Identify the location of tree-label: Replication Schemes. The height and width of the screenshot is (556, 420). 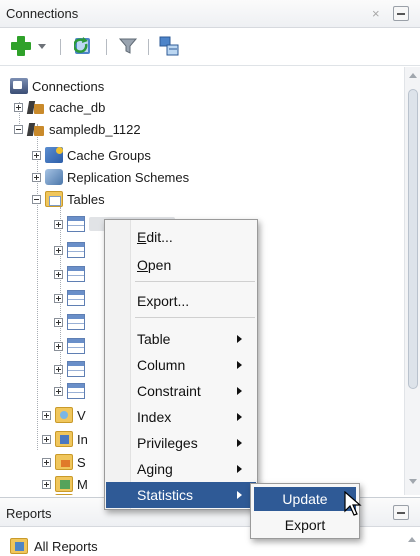
(128, 177).